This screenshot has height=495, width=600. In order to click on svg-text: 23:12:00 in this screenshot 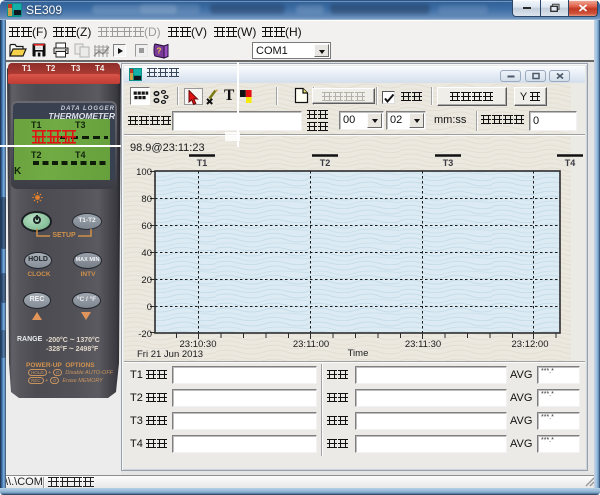, I will do `click(530, 344)`.